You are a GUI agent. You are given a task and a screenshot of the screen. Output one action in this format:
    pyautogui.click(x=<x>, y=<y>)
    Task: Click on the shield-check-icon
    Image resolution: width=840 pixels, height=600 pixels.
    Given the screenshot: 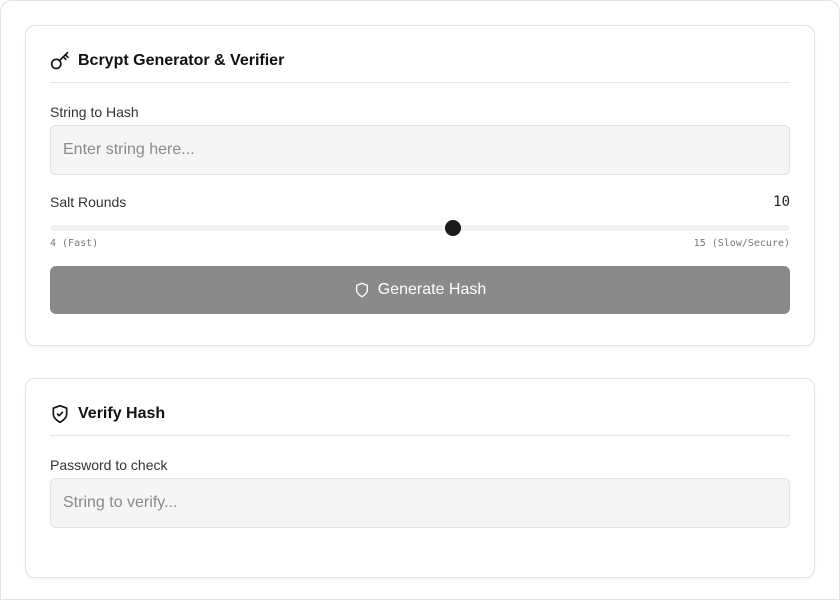 What is the action you would take?
    pyautogui.click(x=60, y=414)
    